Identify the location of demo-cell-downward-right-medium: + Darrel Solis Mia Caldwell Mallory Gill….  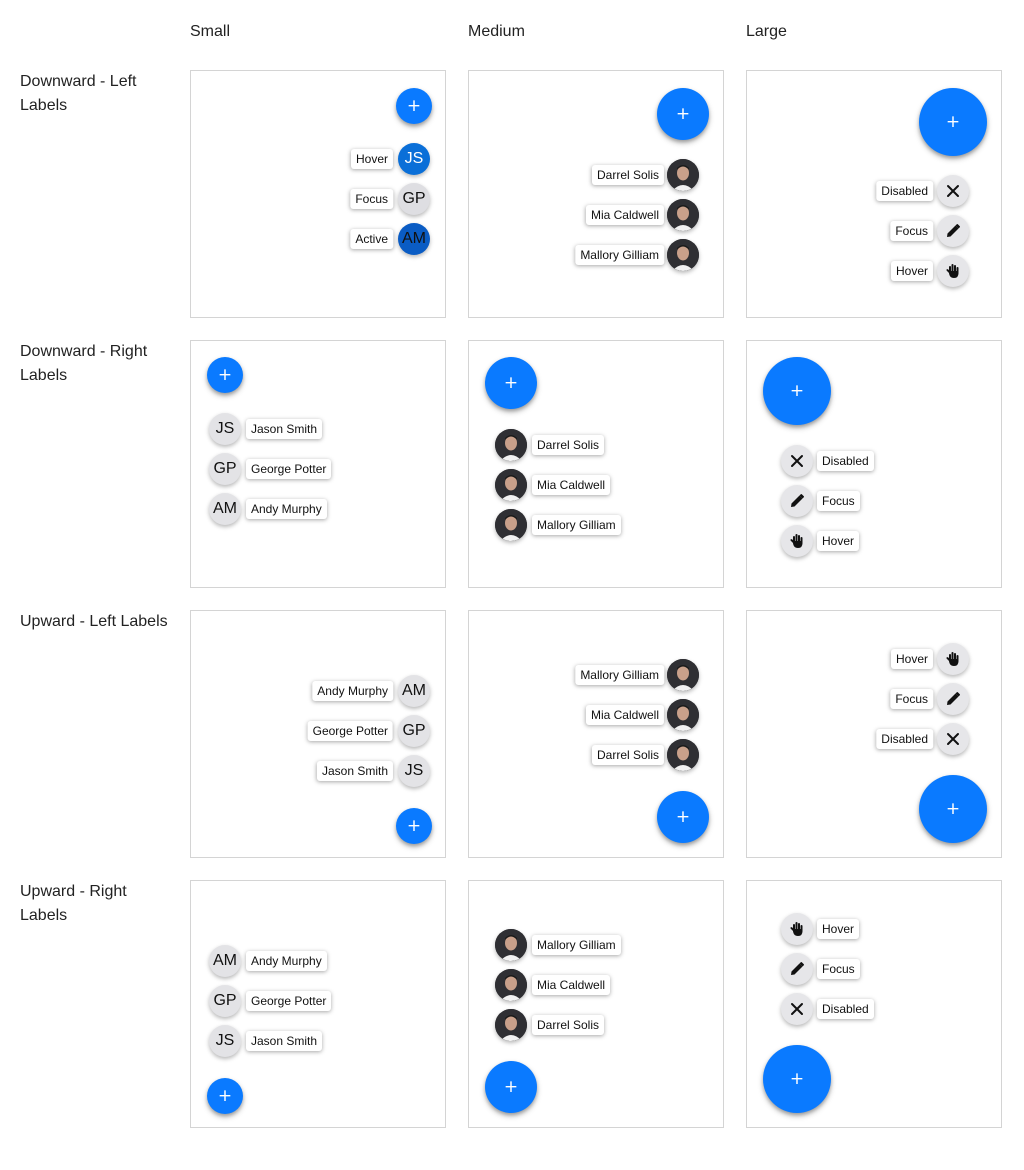
(596, 464).